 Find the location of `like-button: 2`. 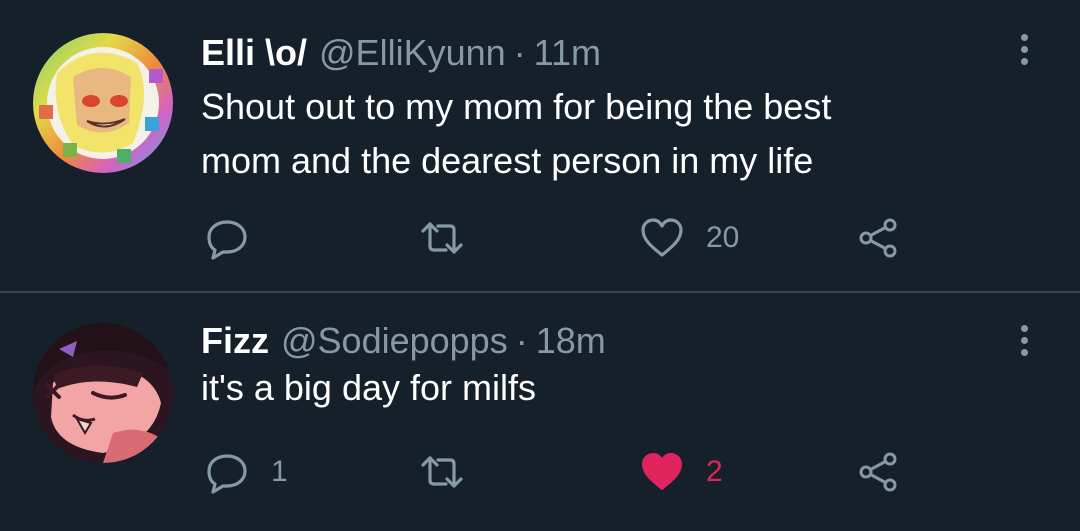

like-button: 2 is located at coordinates (681, 472).